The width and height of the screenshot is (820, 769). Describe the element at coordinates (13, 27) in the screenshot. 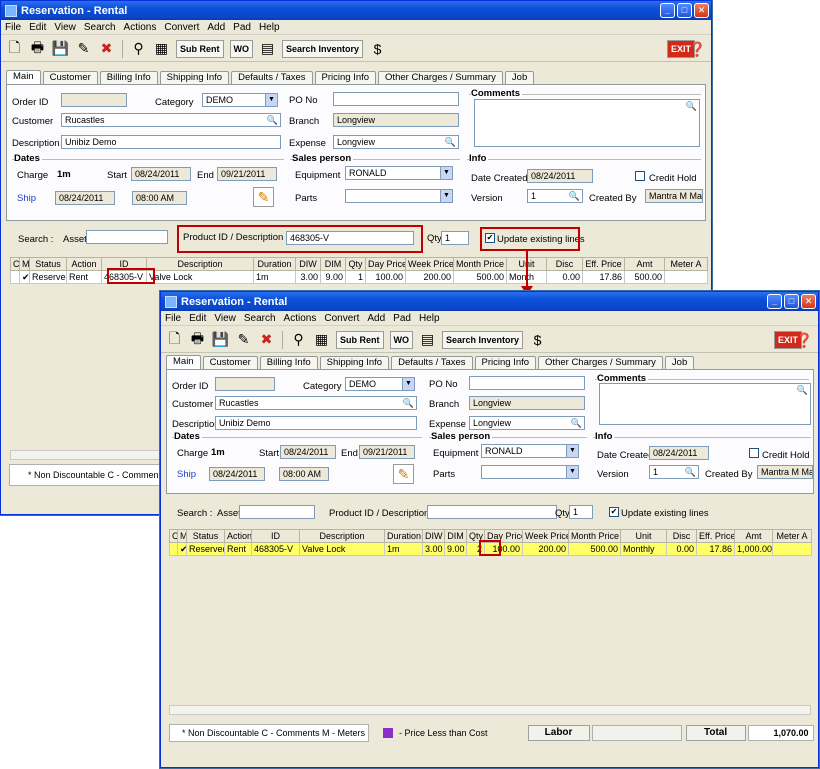

I see `menu-file: File` at that location.